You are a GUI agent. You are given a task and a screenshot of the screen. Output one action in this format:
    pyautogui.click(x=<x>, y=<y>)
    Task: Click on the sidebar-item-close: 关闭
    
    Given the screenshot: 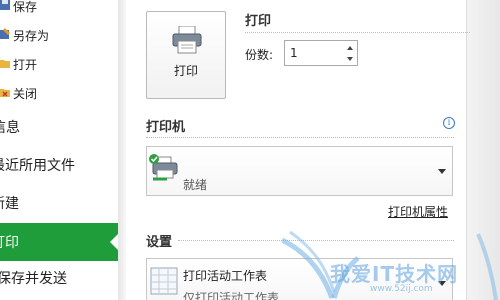 What is the action you would take?
    pyautogui.click(x=59, y=93)
    